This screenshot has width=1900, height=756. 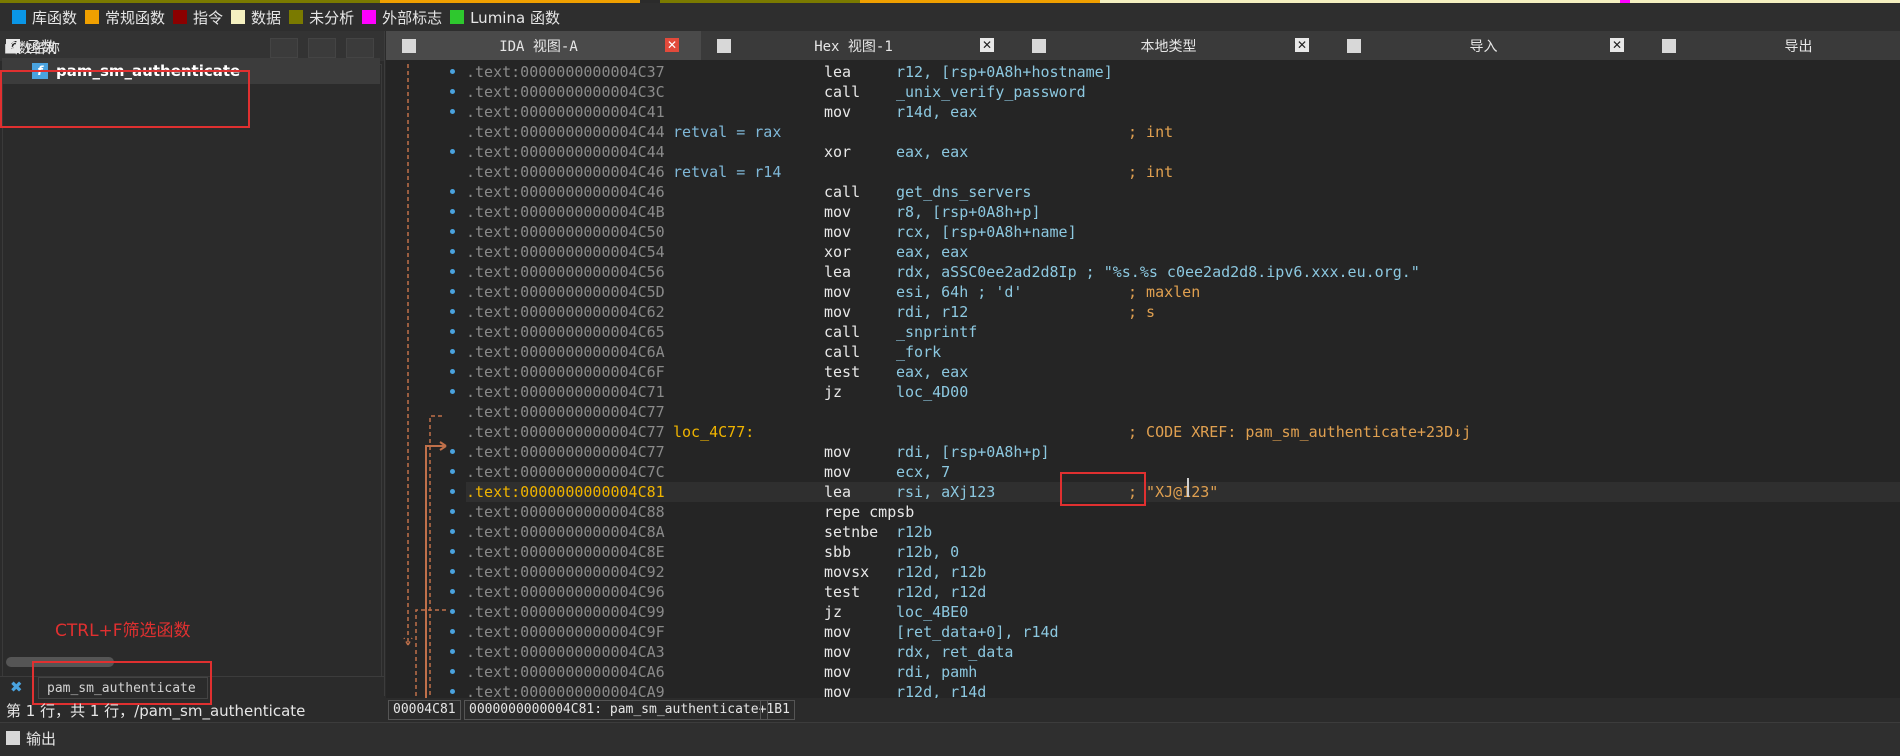 What do you see at coordinates (954, 652) in the screenshot?
I see `disasm-operands: rdx, ret_data` at bounding box center [954, 652].